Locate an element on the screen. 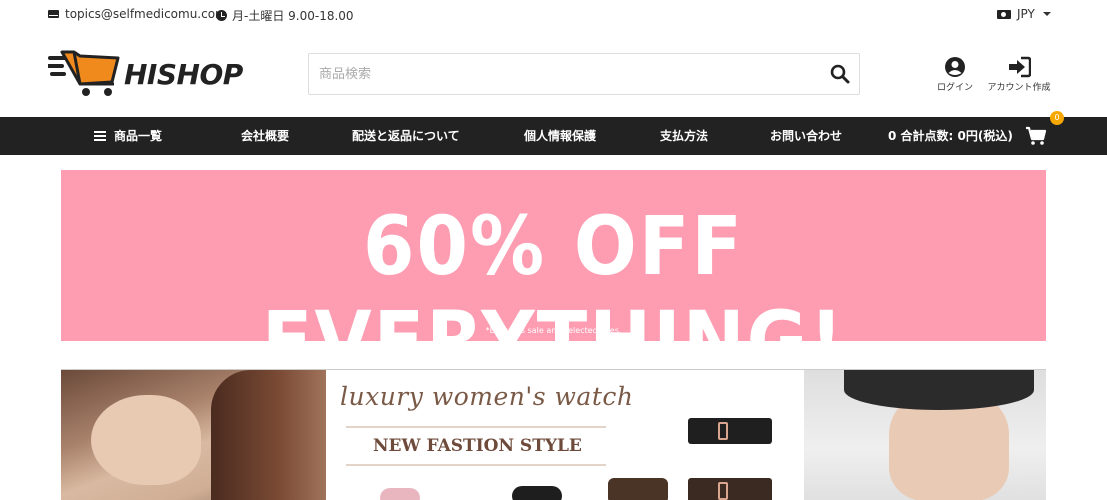  watch-black is located at coordinates (537, 493).